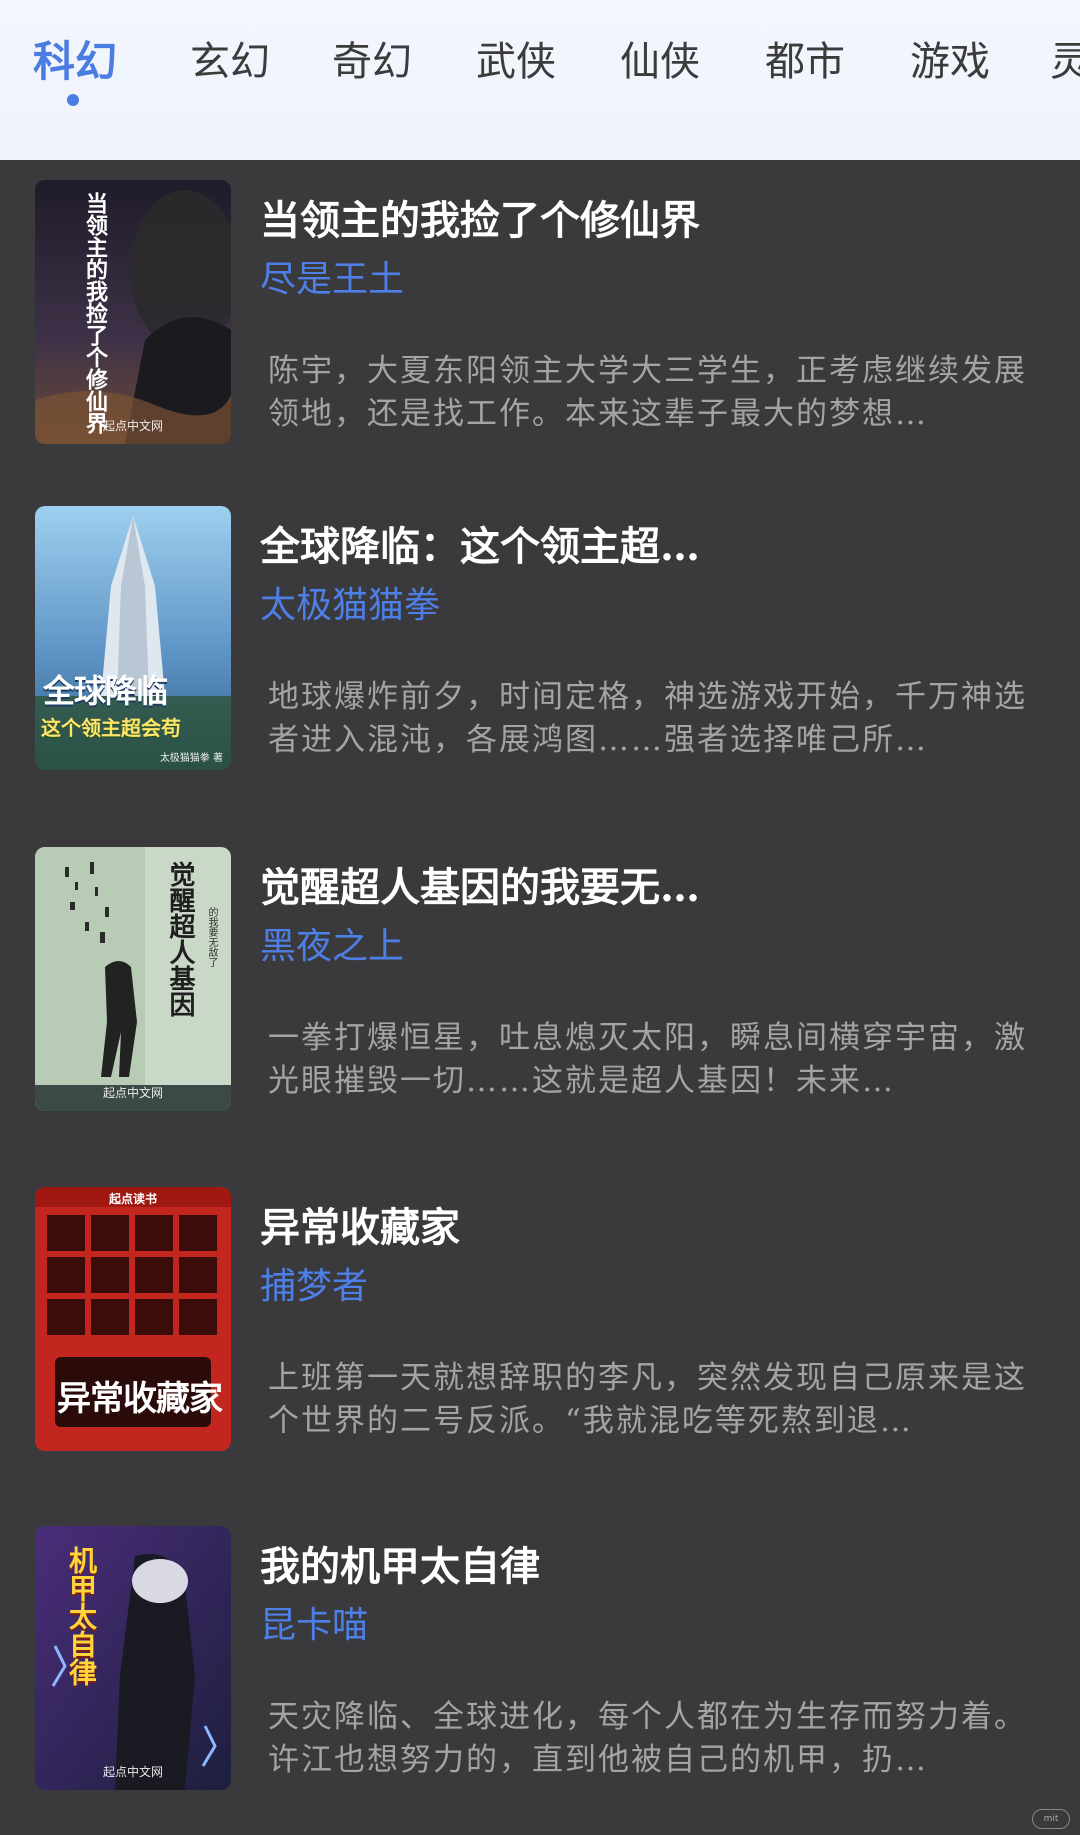 The image size is (1080, 1835). Describe the element at coordinates (140, 1399) in the screenshot. I see `cover-title-4: 异常收藏家` at that location.